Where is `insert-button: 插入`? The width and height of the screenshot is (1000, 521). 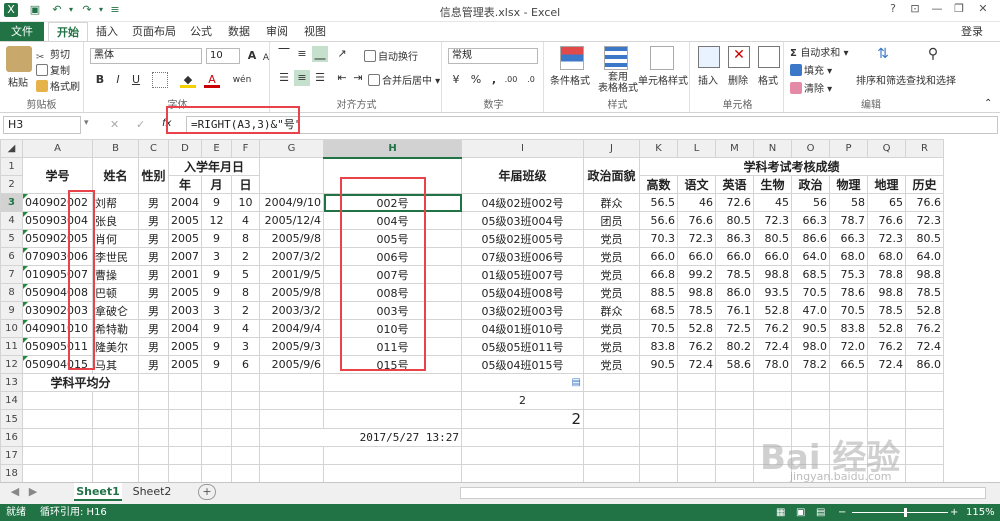
insert-button: 插入 is located at coordinates (708, 79).